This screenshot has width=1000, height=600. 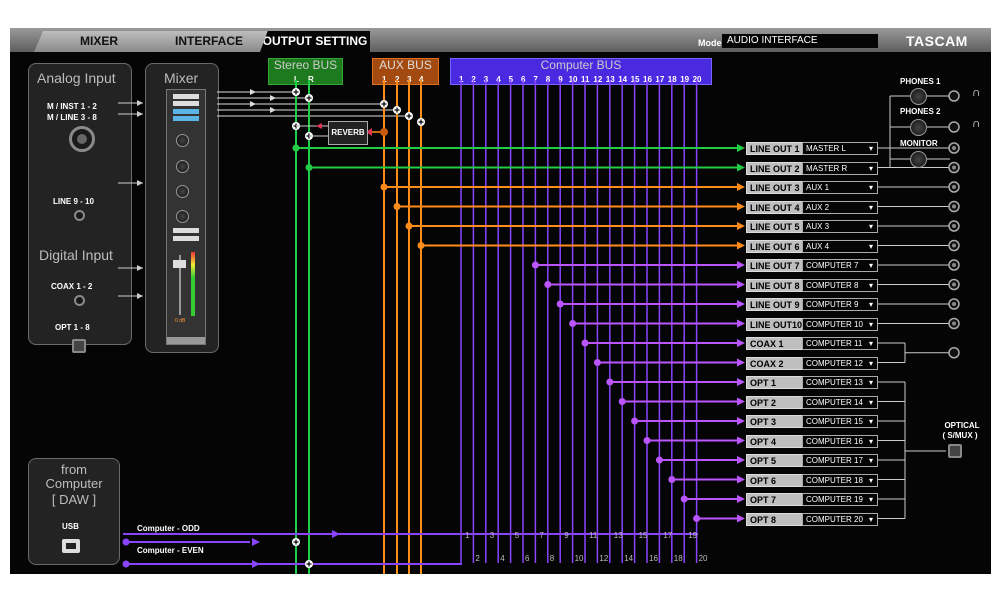 I want to click on output-source-select: MASTER R ▾, so click(x=840, y=168).